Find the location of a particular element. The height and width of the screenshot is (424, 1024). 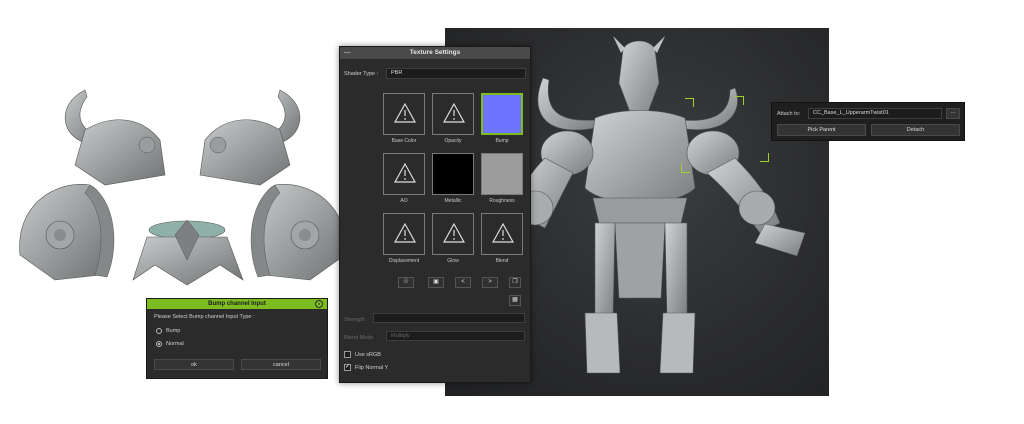

bump-dialog-title-bar: Bump channel Input × is located at coordinates (237, 304).